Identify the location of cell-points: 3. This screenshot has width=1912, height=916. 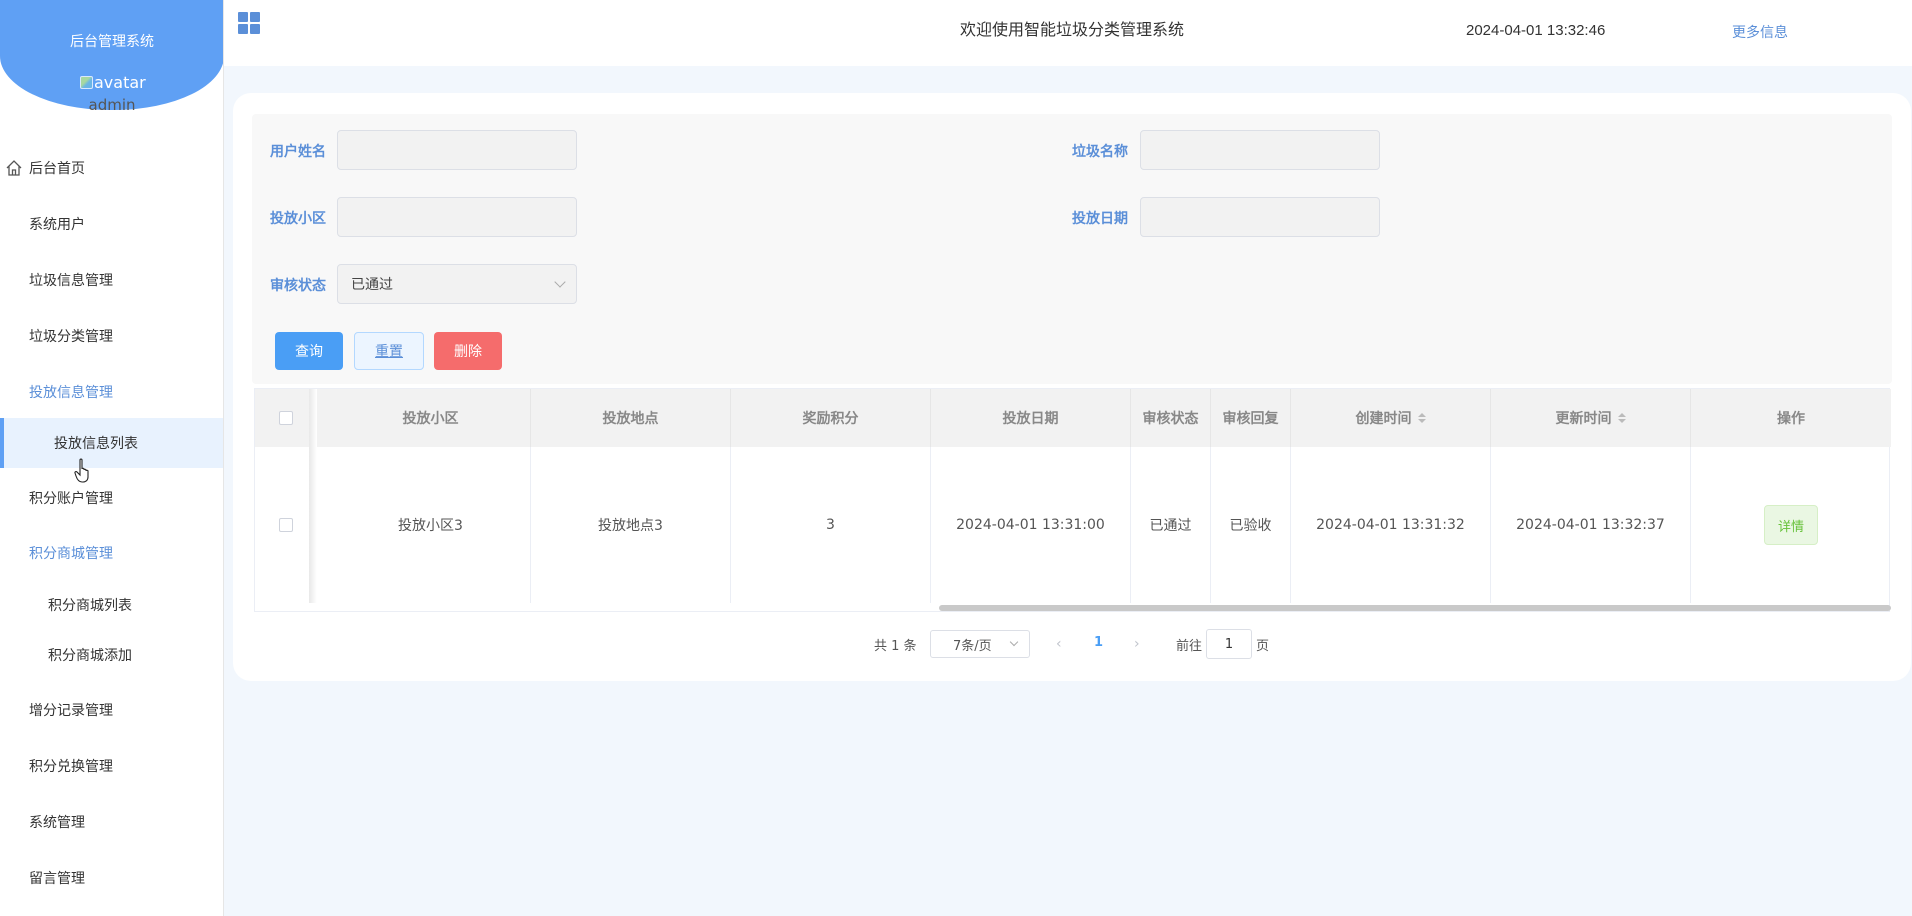
(831, 525).